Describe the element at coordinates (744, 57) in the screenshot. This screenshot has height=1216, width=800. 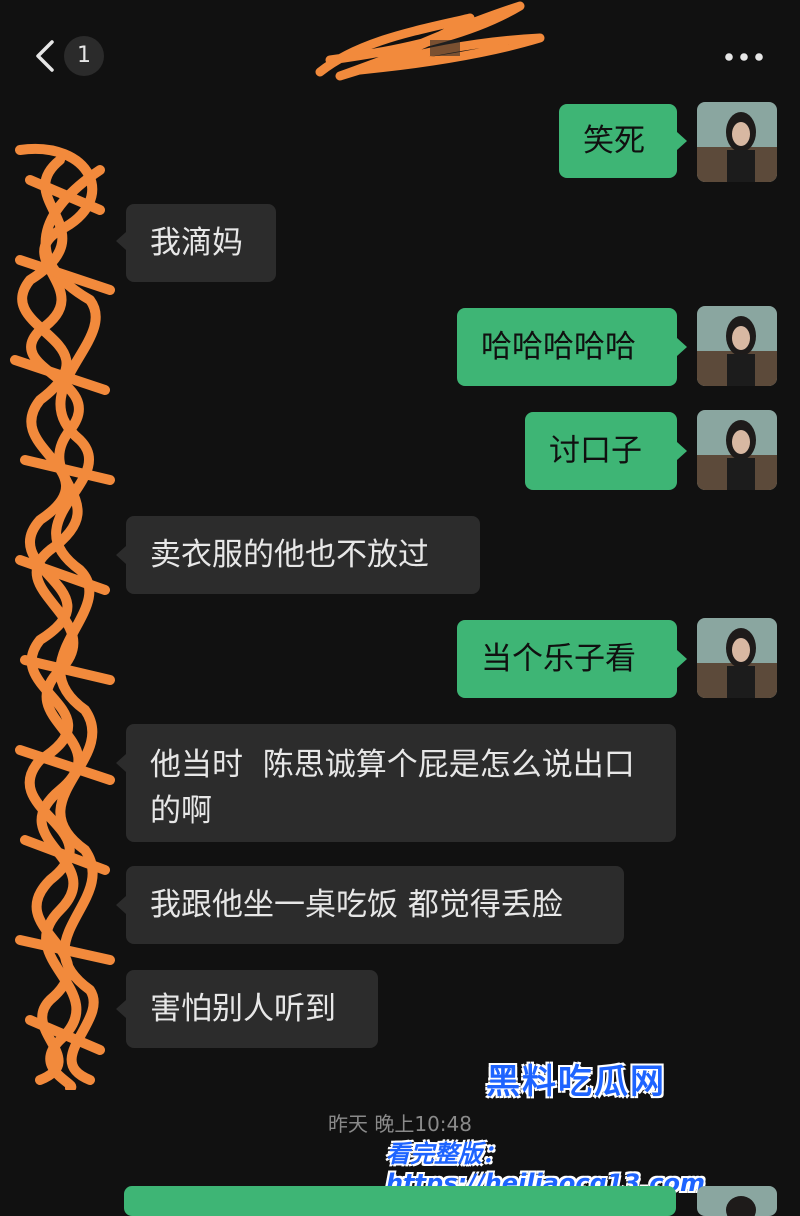
I see `more-options-icon` at that location.